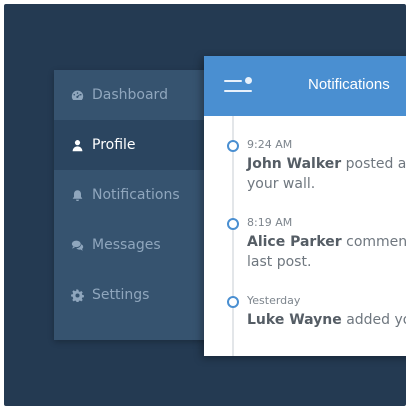 This screenshot has height=410, width=410. I want to click on sidebar-item-label: Profile, so click(114, 145).